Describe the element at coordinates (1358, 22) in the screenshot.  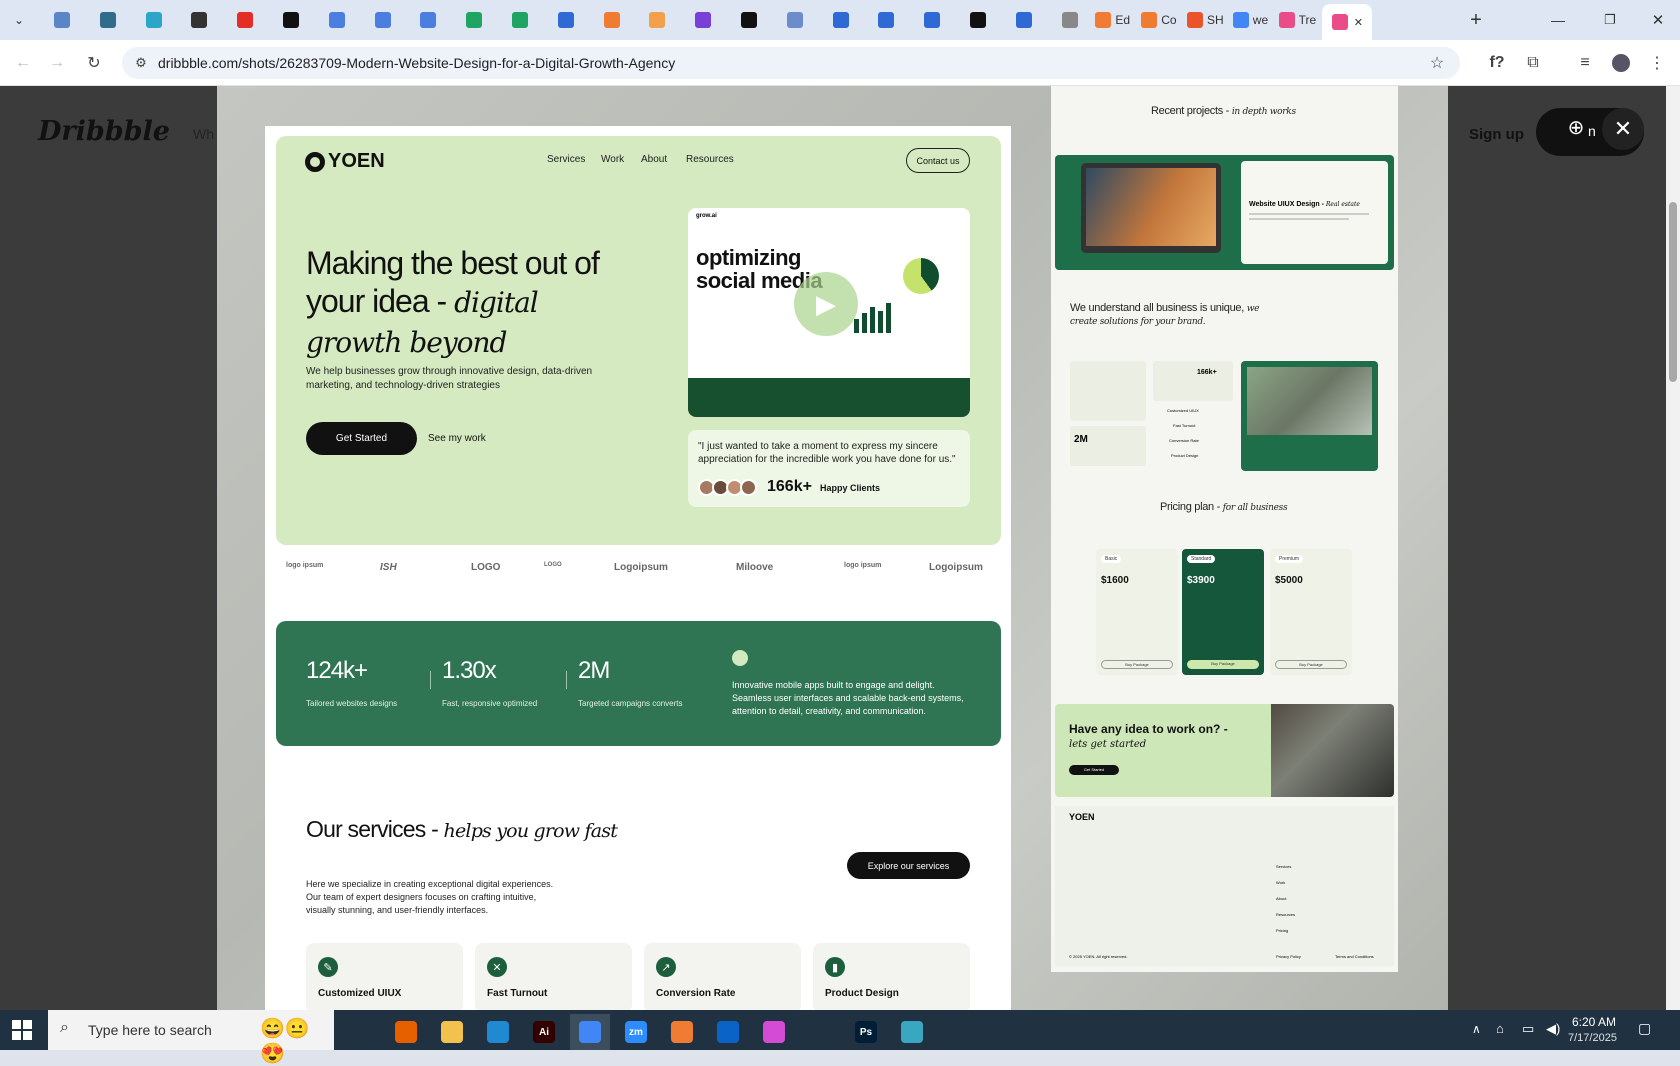
I see `tab-close-icon: ✕` at that location.